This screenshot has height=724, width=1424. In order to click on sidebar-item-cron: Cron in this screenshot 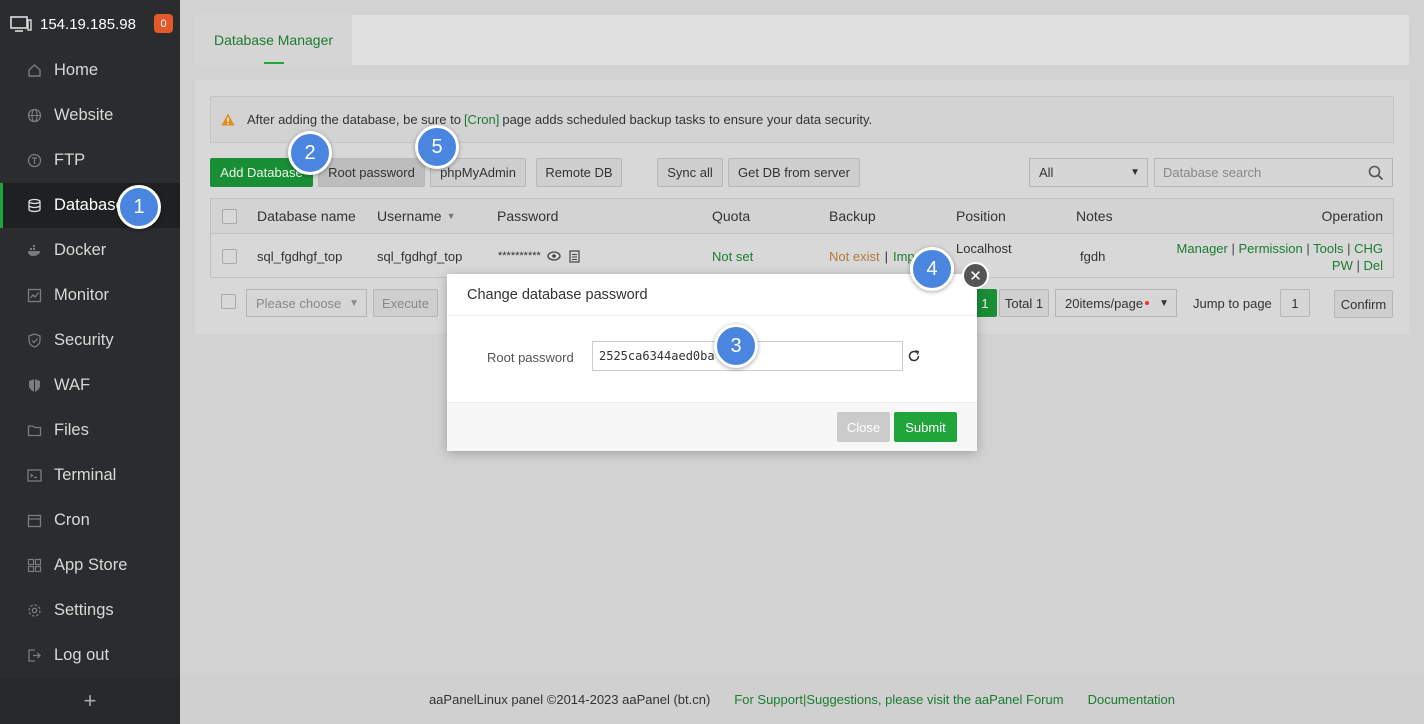, I will do `click(90, 520)`.